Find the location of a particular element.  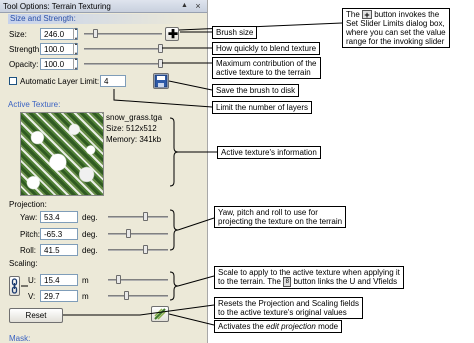

strength-label: Strength: is located at coordinates (25, 49).